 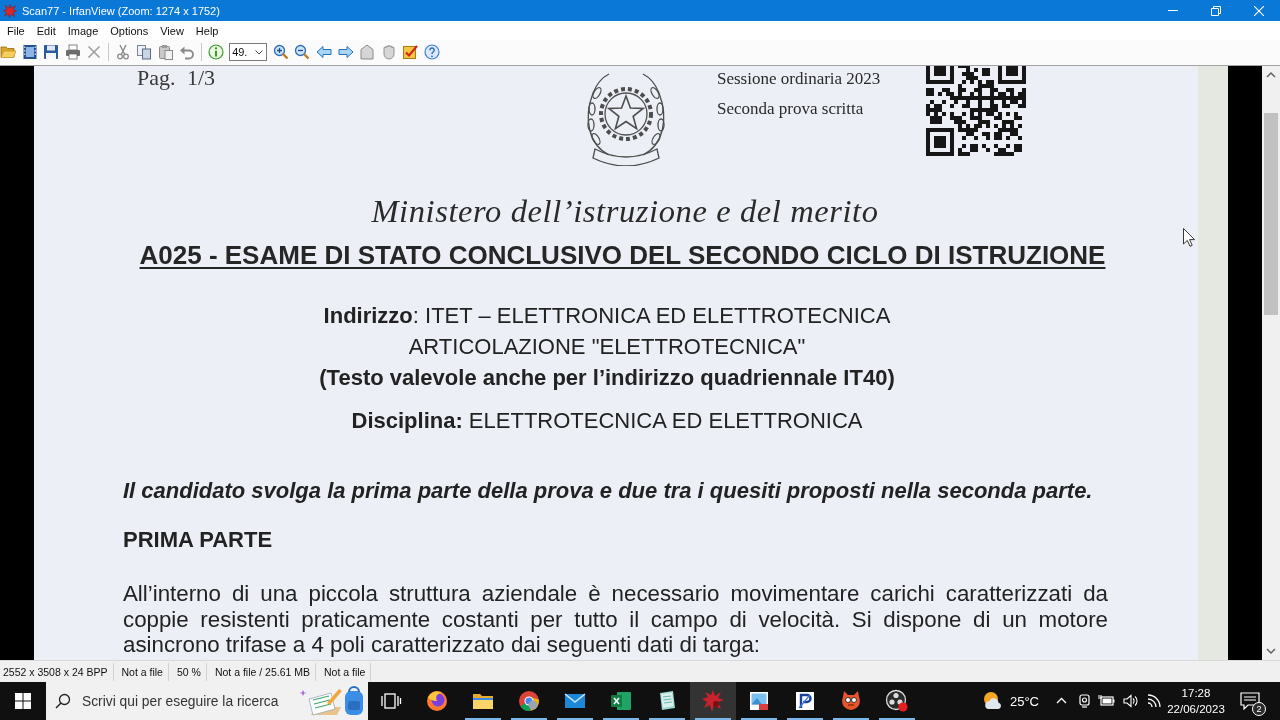 I want to click on menu-item: Edit, so click(x=46, y=30).